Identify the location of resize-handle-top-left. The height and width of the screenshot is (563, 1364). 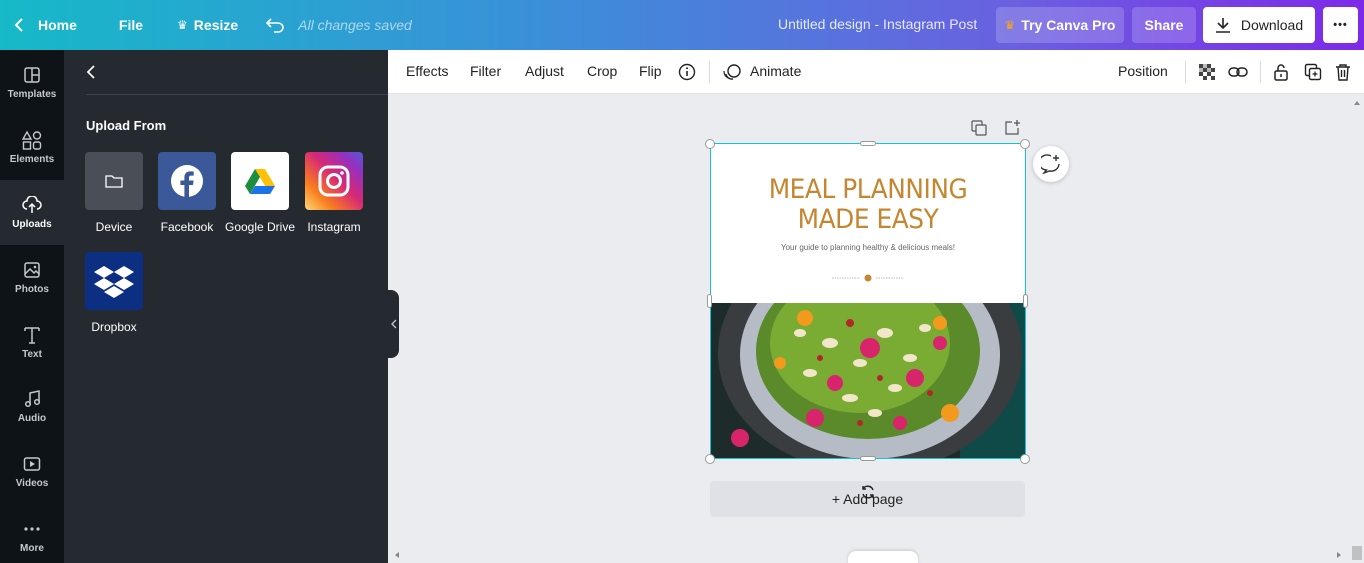
(710, 144).